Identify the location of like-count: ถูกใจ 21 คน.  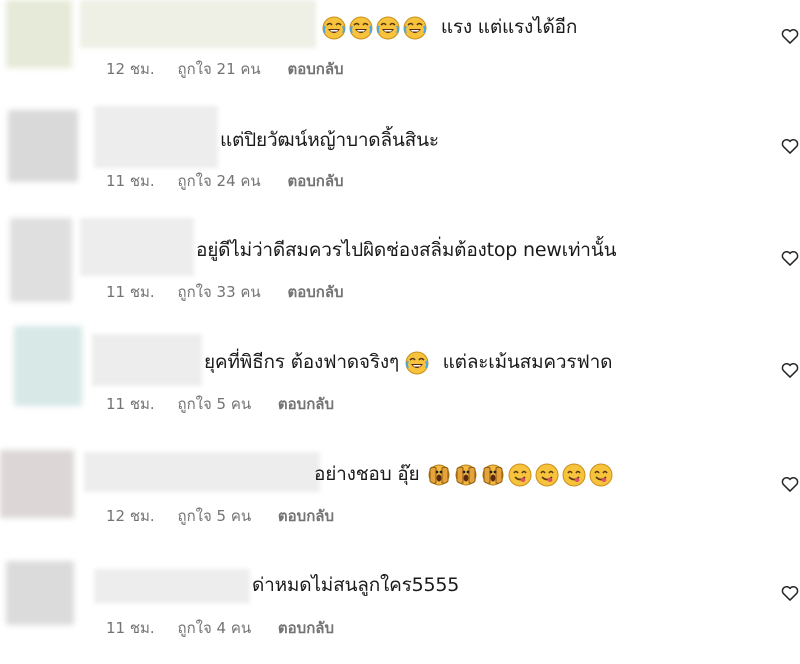
(218, 69).